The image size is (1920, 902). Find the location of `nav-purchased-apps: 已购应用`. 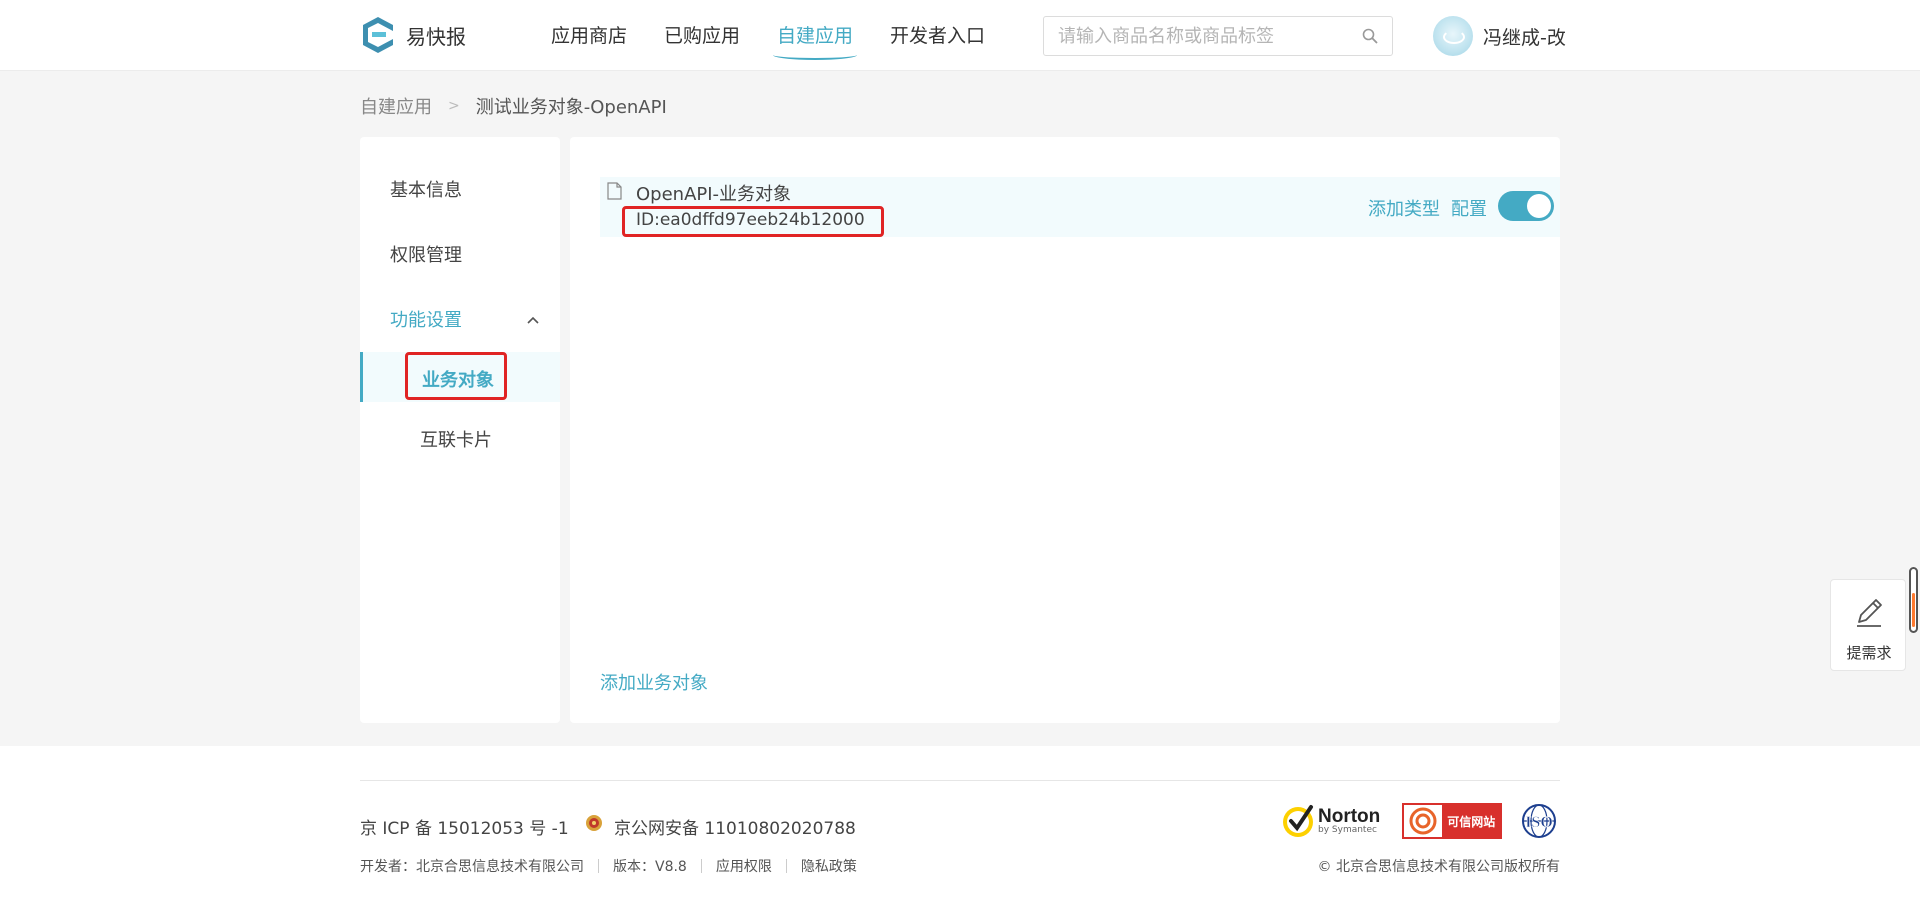

nav-purchased-apps: 已购应用 is located at coordinates (702, 36).